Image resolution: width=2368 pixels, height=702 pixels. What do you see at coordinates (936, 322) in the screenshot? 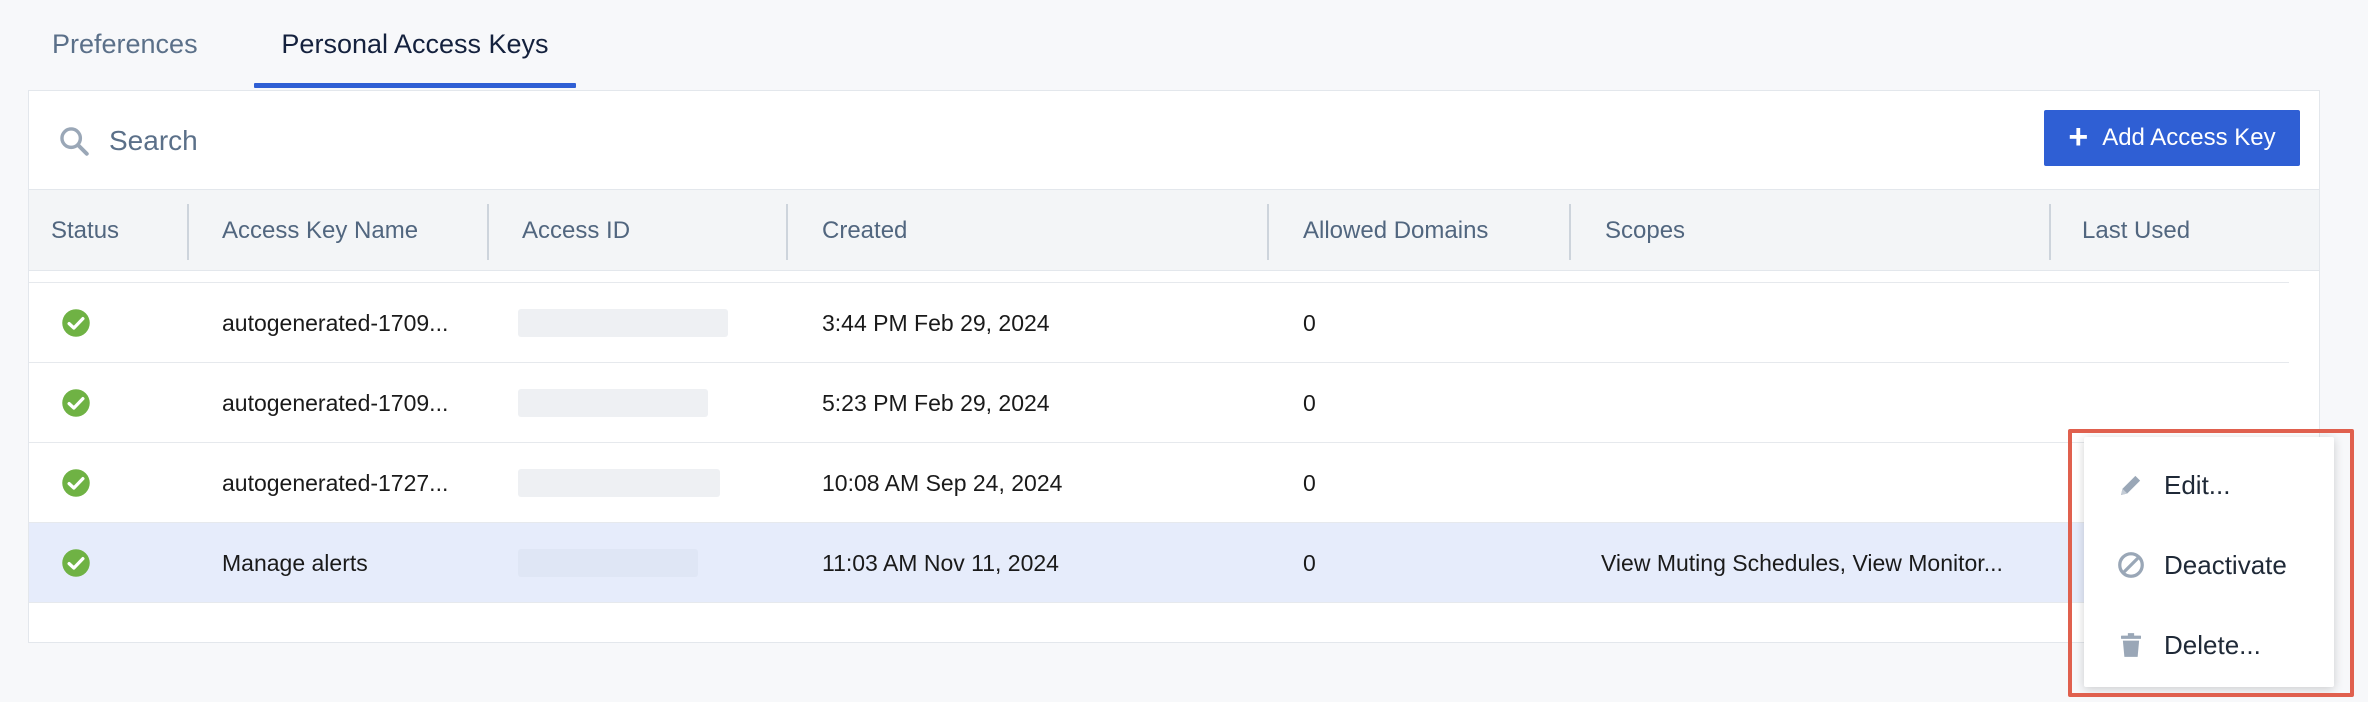
I see `created-date: 3:44 PM Feb 29, 2024` at bounding box center [936, 322].